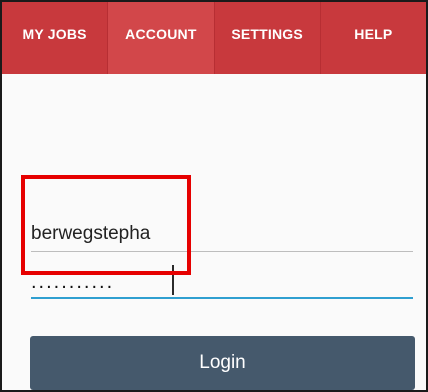 The height and width of the screenshot is (392, 428). I want to click on password-field, so click(222, 284).